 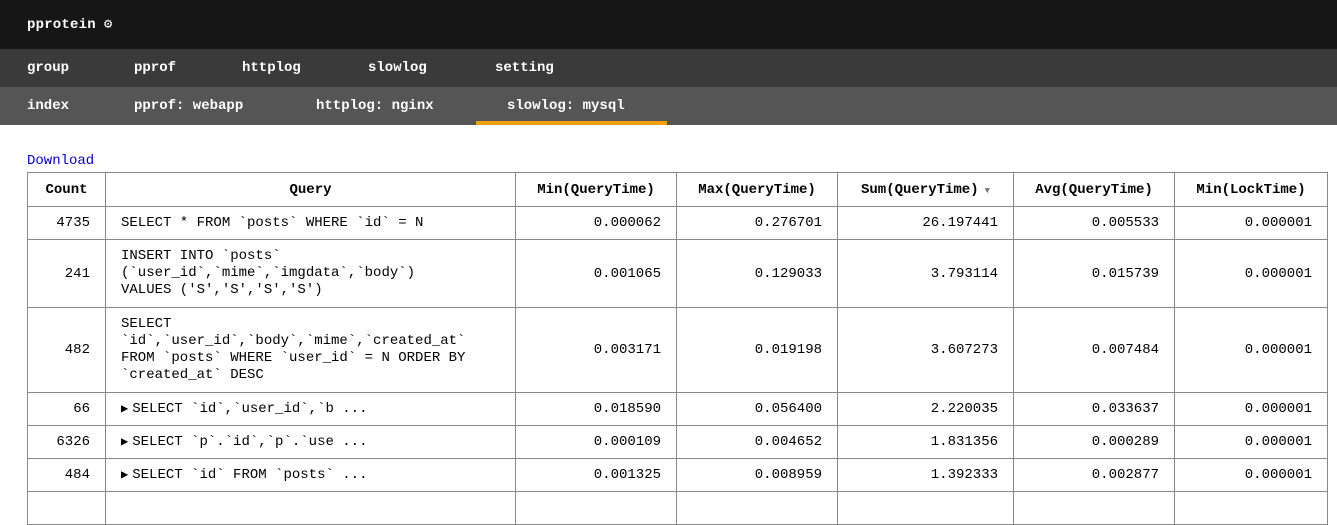 I want to click on tab-httplog-nginx: httplog: nginx, so click(x=375, y=106).